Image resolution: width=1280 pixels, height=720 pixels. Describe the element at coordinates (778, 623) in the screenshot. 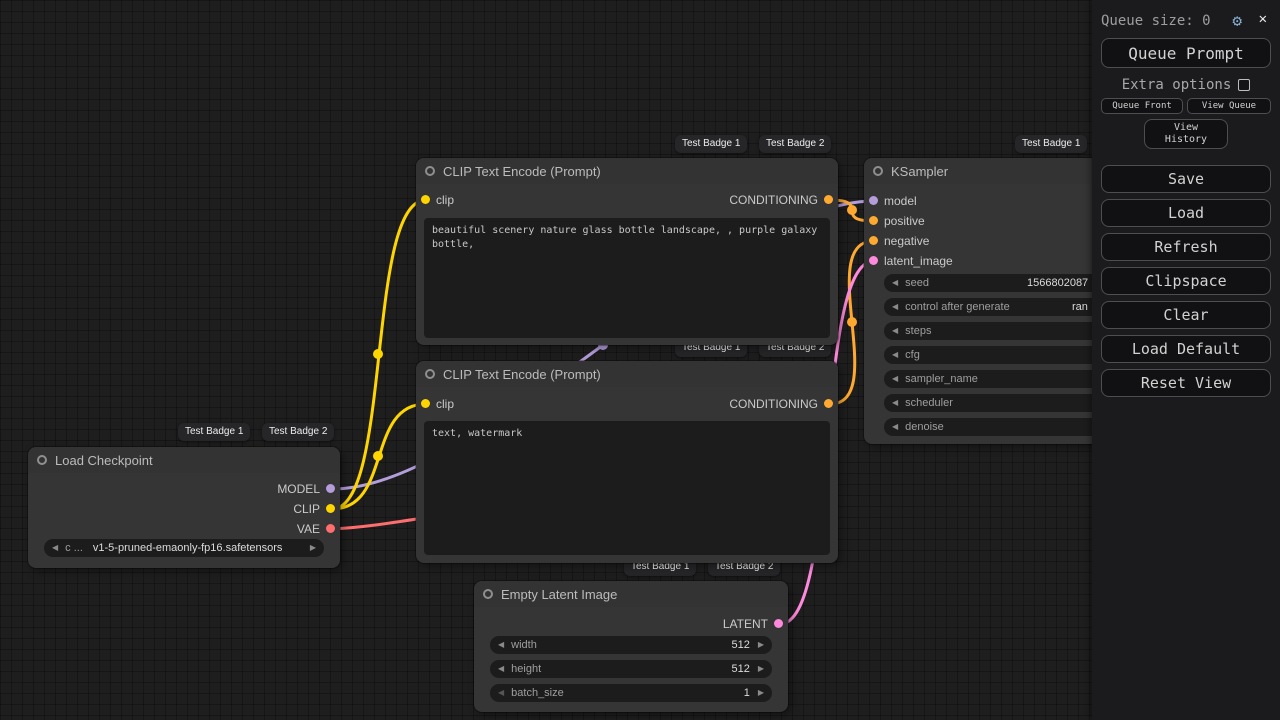

I see `output-slot-latent` at that location.